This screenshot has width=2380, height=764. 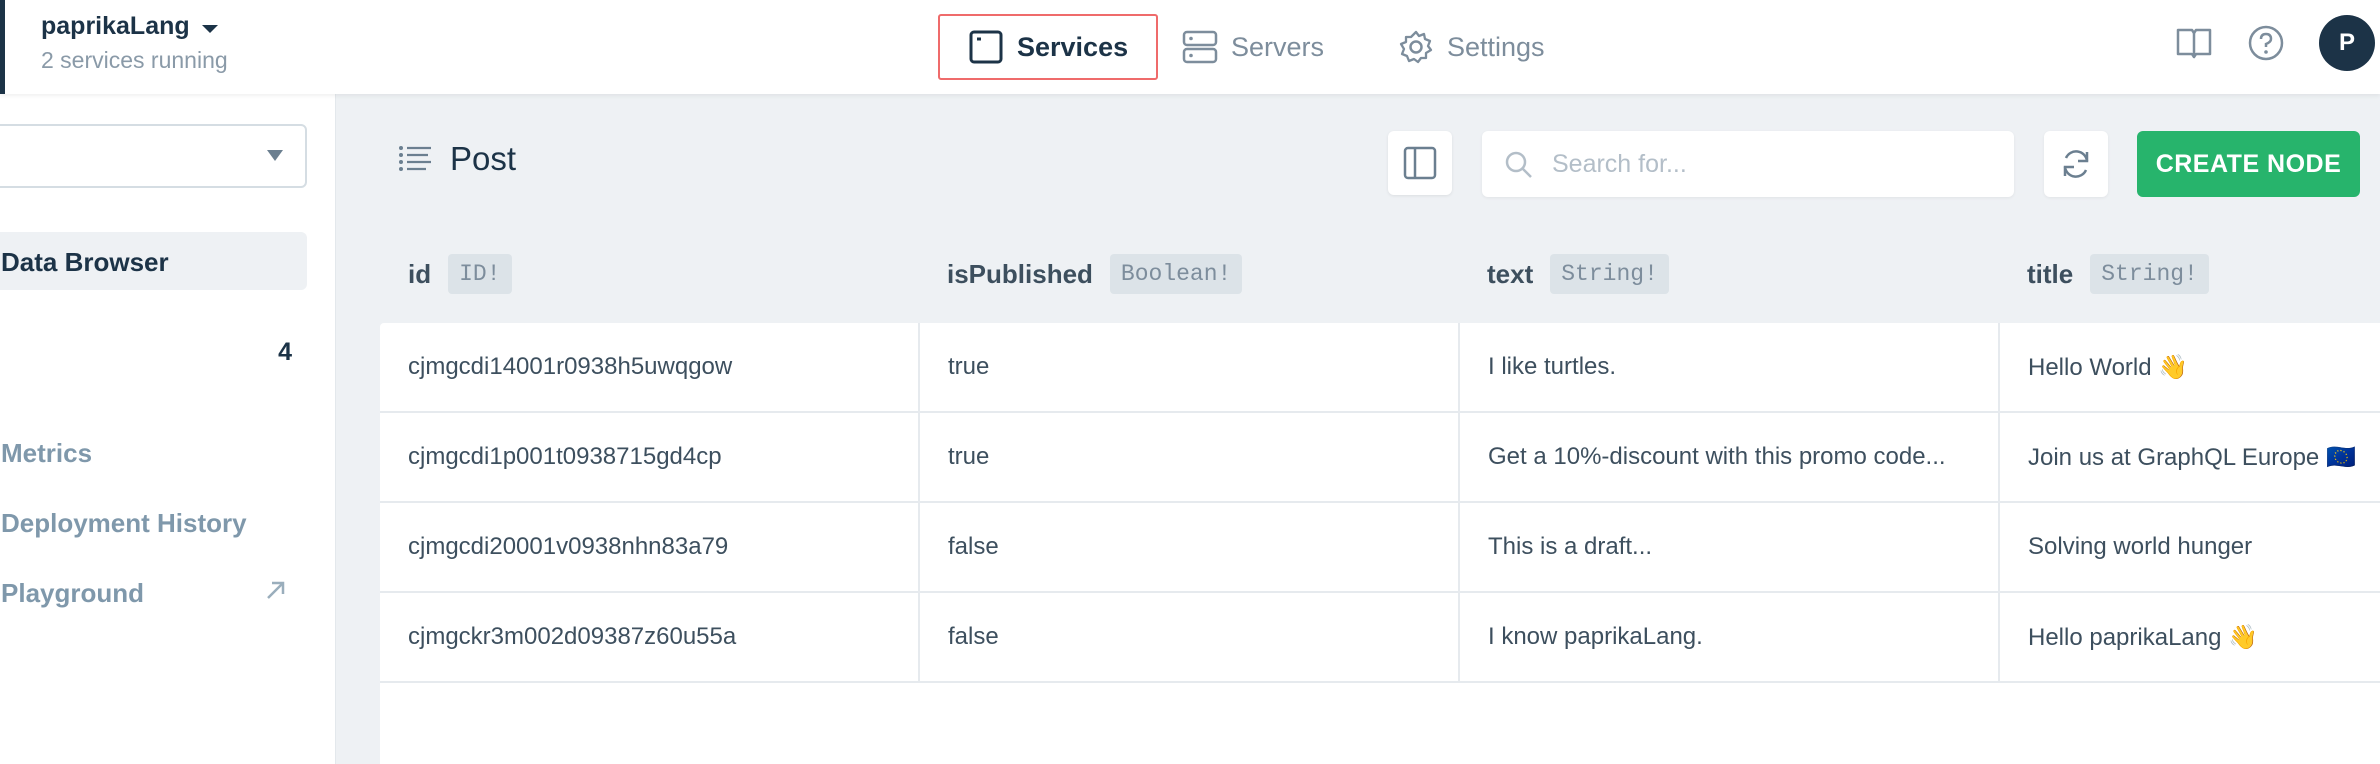 I want to click on cell-text: I like turtles., so click(x=1729, y=367).